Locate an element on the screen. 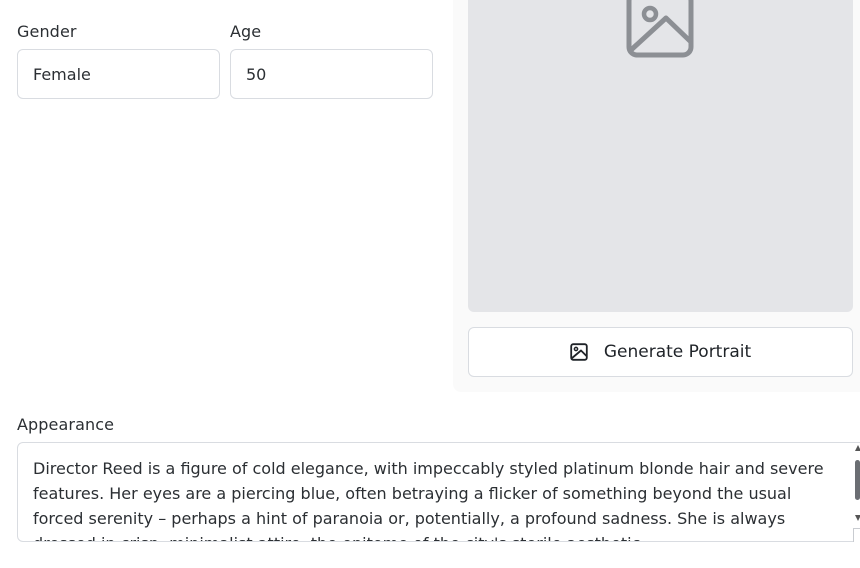 This screenshot has width=860, height=568. age-label: Age is located at coordinates (246, 31).